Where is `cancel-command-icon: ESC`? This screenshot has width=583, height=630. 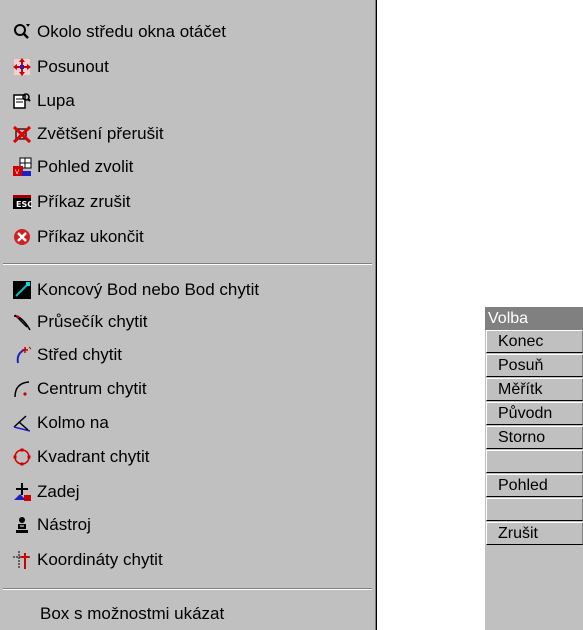 cancel-command-icon: ESC is located at coordinates (22, 202).